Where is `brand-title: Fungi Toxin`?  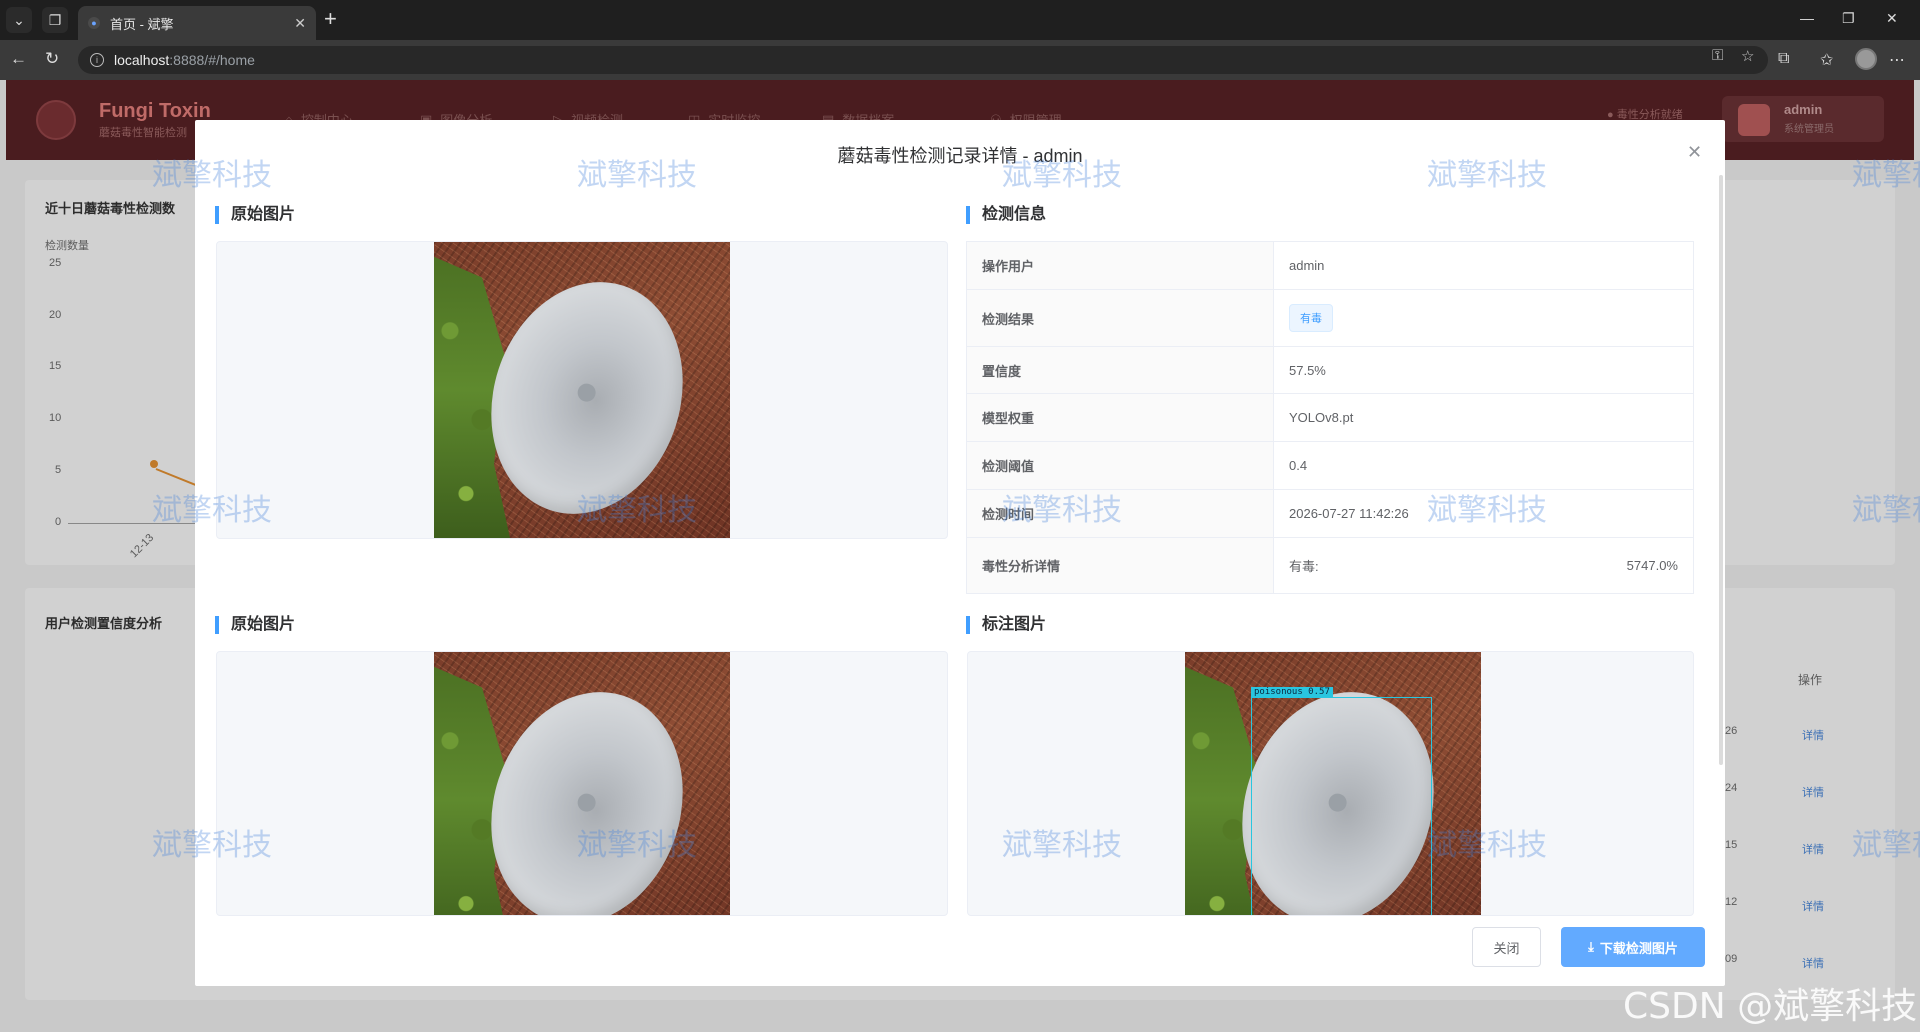
brand-title: Fungi Toxin is located at coordinates (155, 111).